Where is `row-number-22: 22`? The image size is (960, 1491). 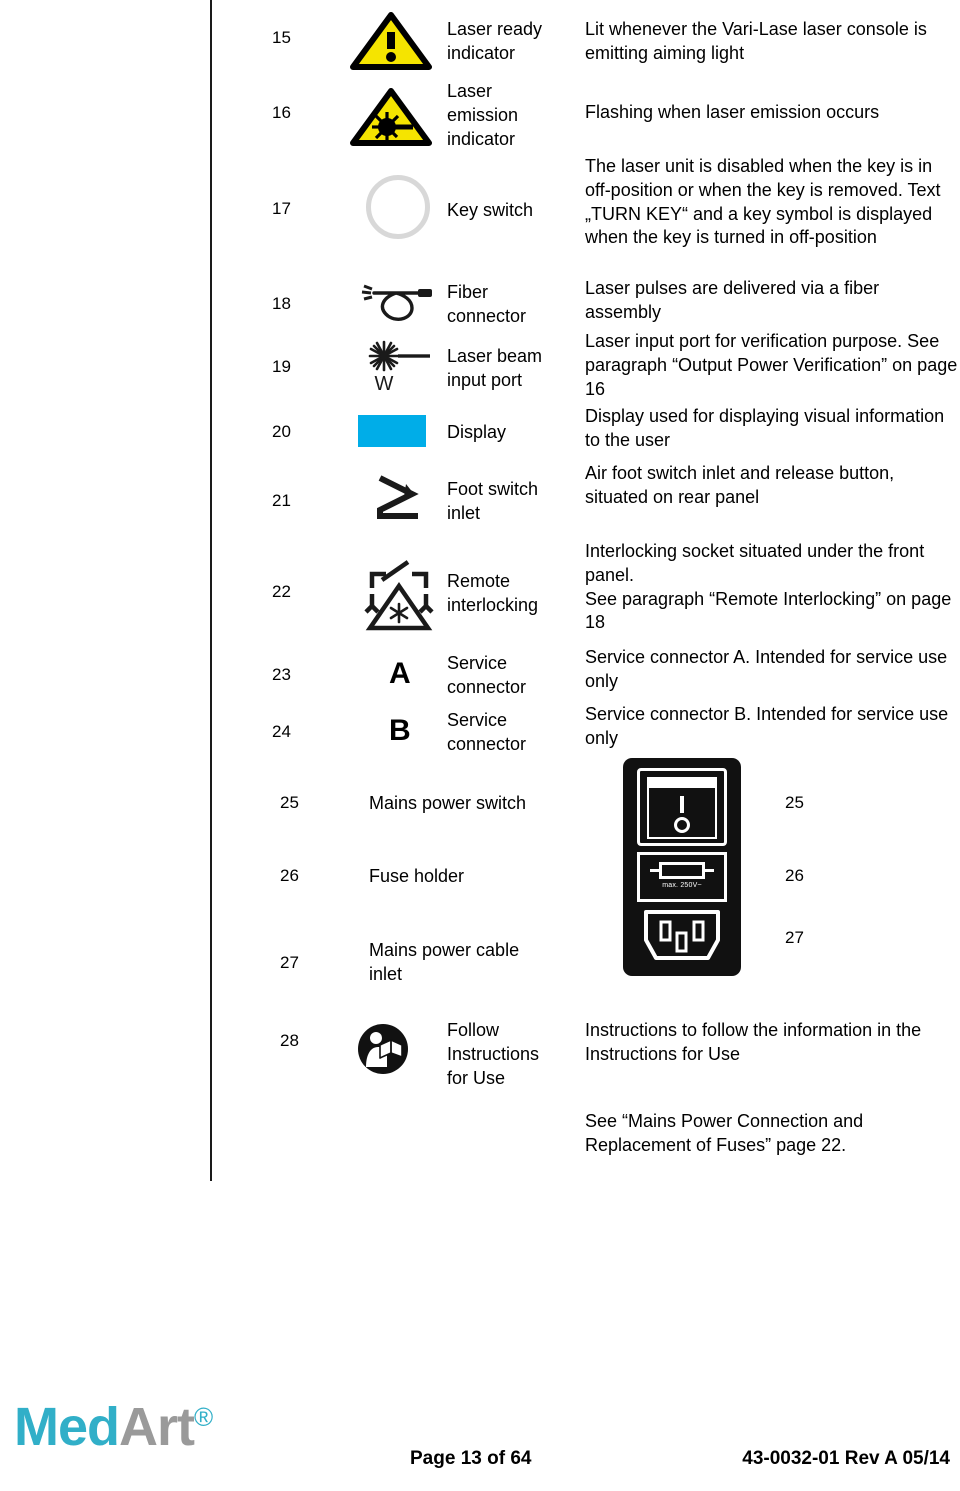
row-number-22: 22 is located at coordinates (281, 591).